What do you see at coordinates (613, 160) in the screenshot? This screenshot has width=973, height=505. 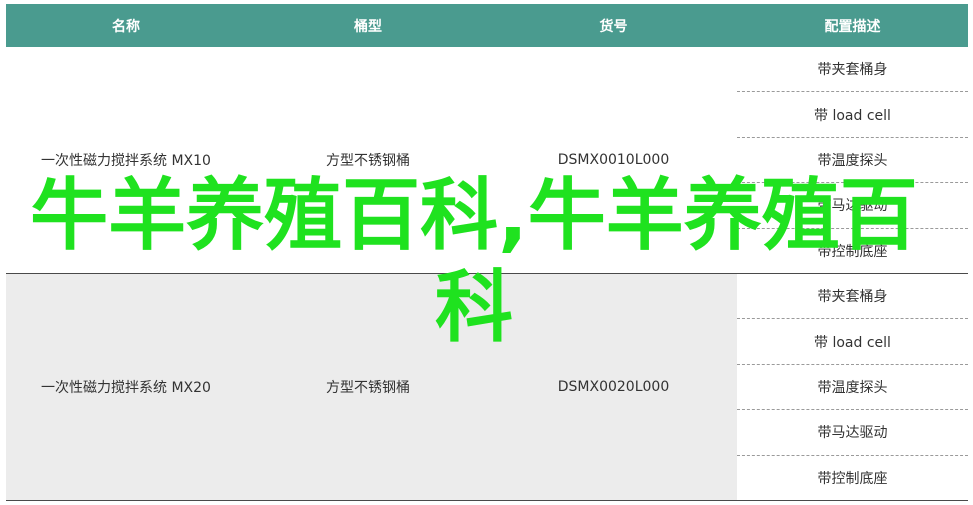 I see `sku: DSMX0010L000` at bounding box center [613, 160].